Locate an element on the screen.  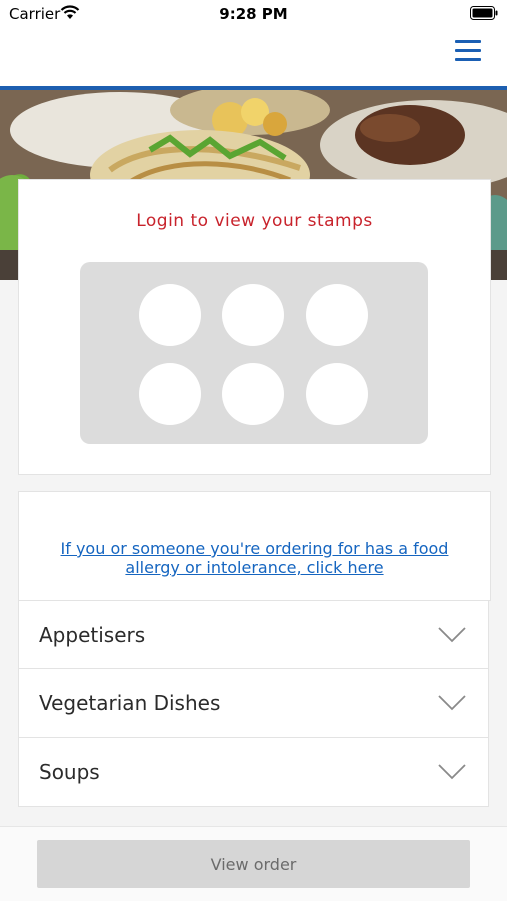
category-row-vegetarian-dishes: Vegetarian Dishes is located at coordinates (253, 703).